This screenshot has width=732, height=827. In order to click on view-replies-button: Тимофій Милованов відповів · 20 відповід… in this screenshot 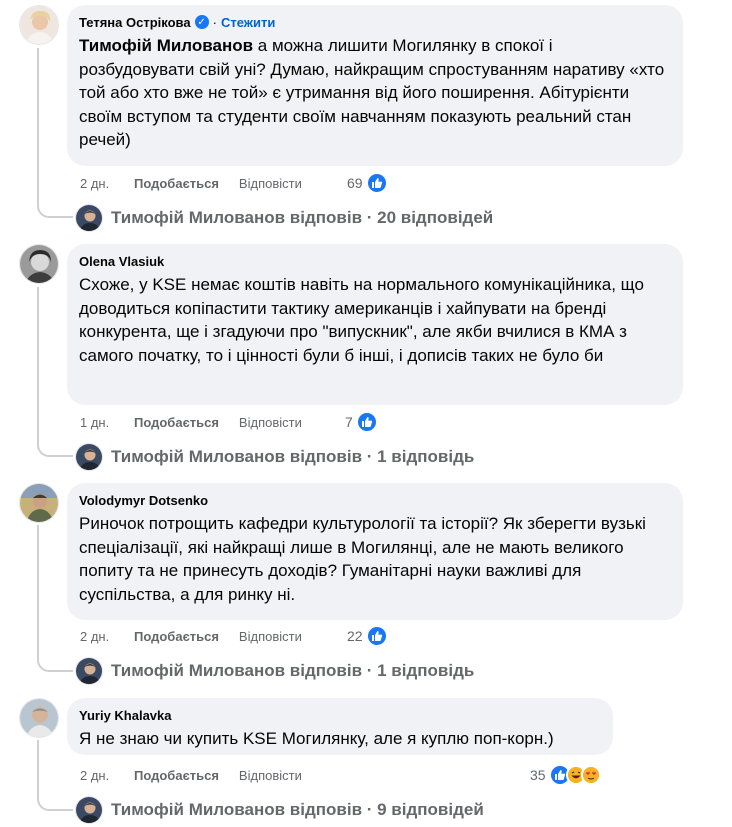, I will do `click(284, 218)`.